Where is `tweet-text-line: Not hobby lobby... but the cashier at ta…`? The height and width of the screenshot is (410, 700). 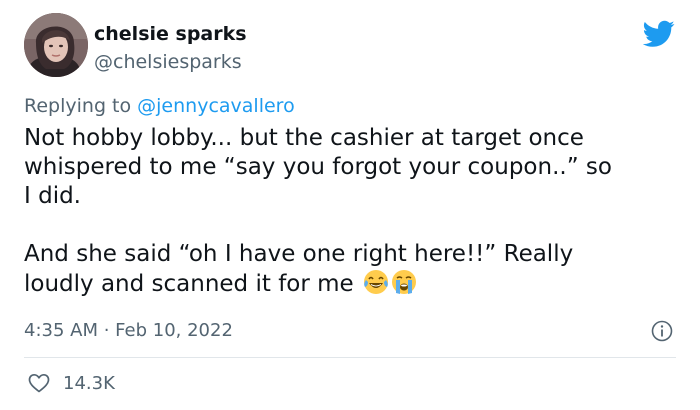
tweet-text-line: Not hobby lobby... but the cashier at ta… is located at coordinates (304, 138).